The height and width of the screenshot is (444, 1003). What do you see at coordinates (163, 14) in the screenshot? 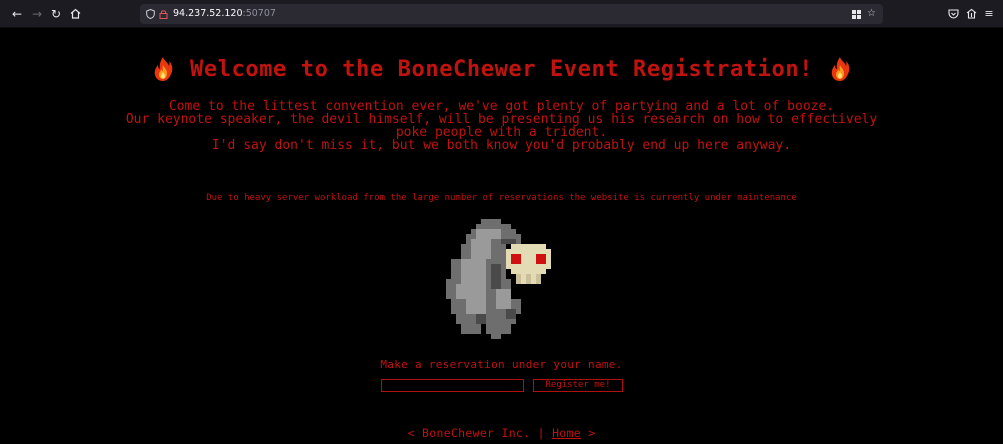
I see `lock-icon` at bounding box center [163, 14].